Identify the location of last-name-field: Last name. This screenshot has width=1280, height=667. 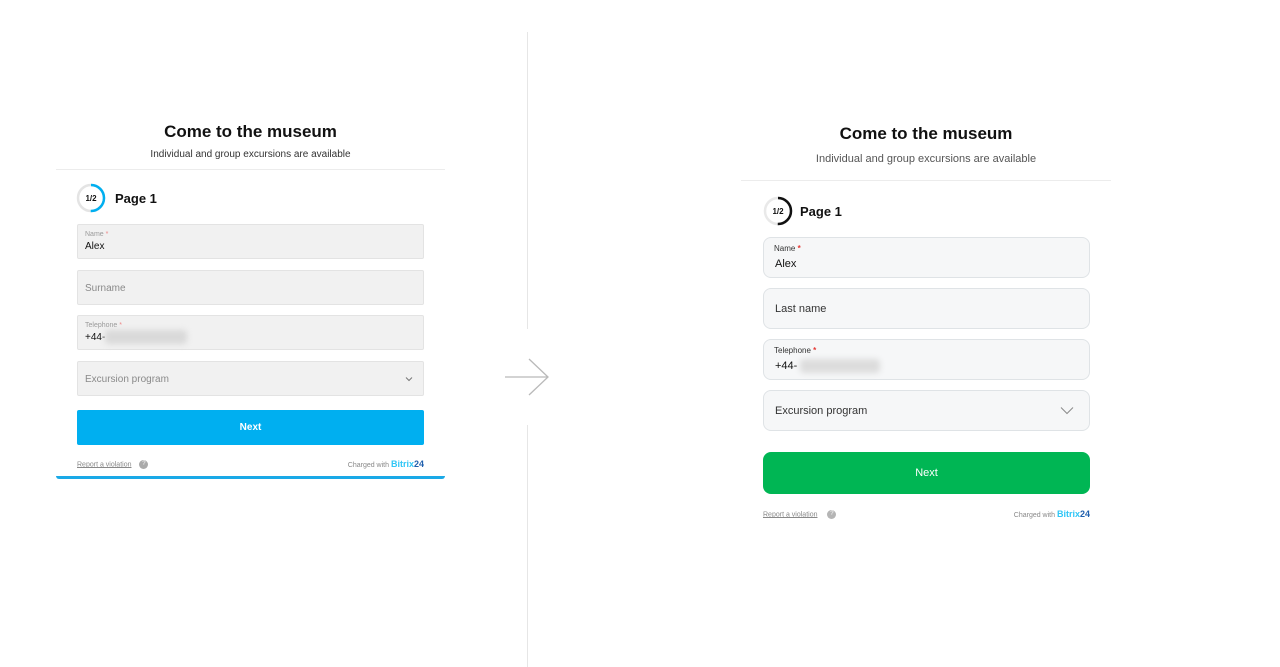
(926, 308).